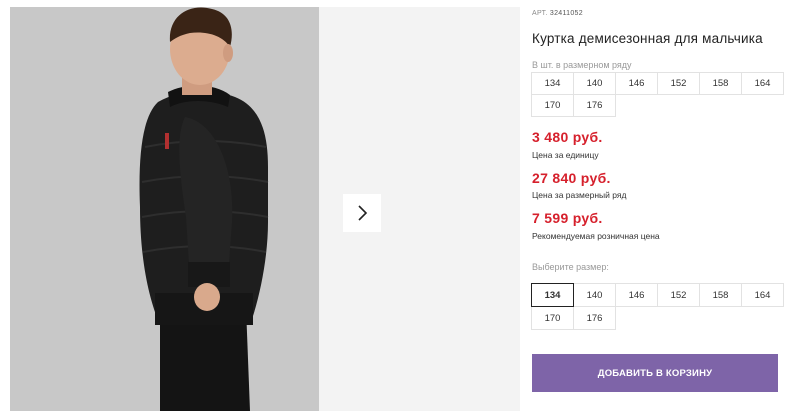 The height and width of the screenshot is (411, 800). I want to click on product-title: Куртка демисезонная для мальчика, so click(647, 38).